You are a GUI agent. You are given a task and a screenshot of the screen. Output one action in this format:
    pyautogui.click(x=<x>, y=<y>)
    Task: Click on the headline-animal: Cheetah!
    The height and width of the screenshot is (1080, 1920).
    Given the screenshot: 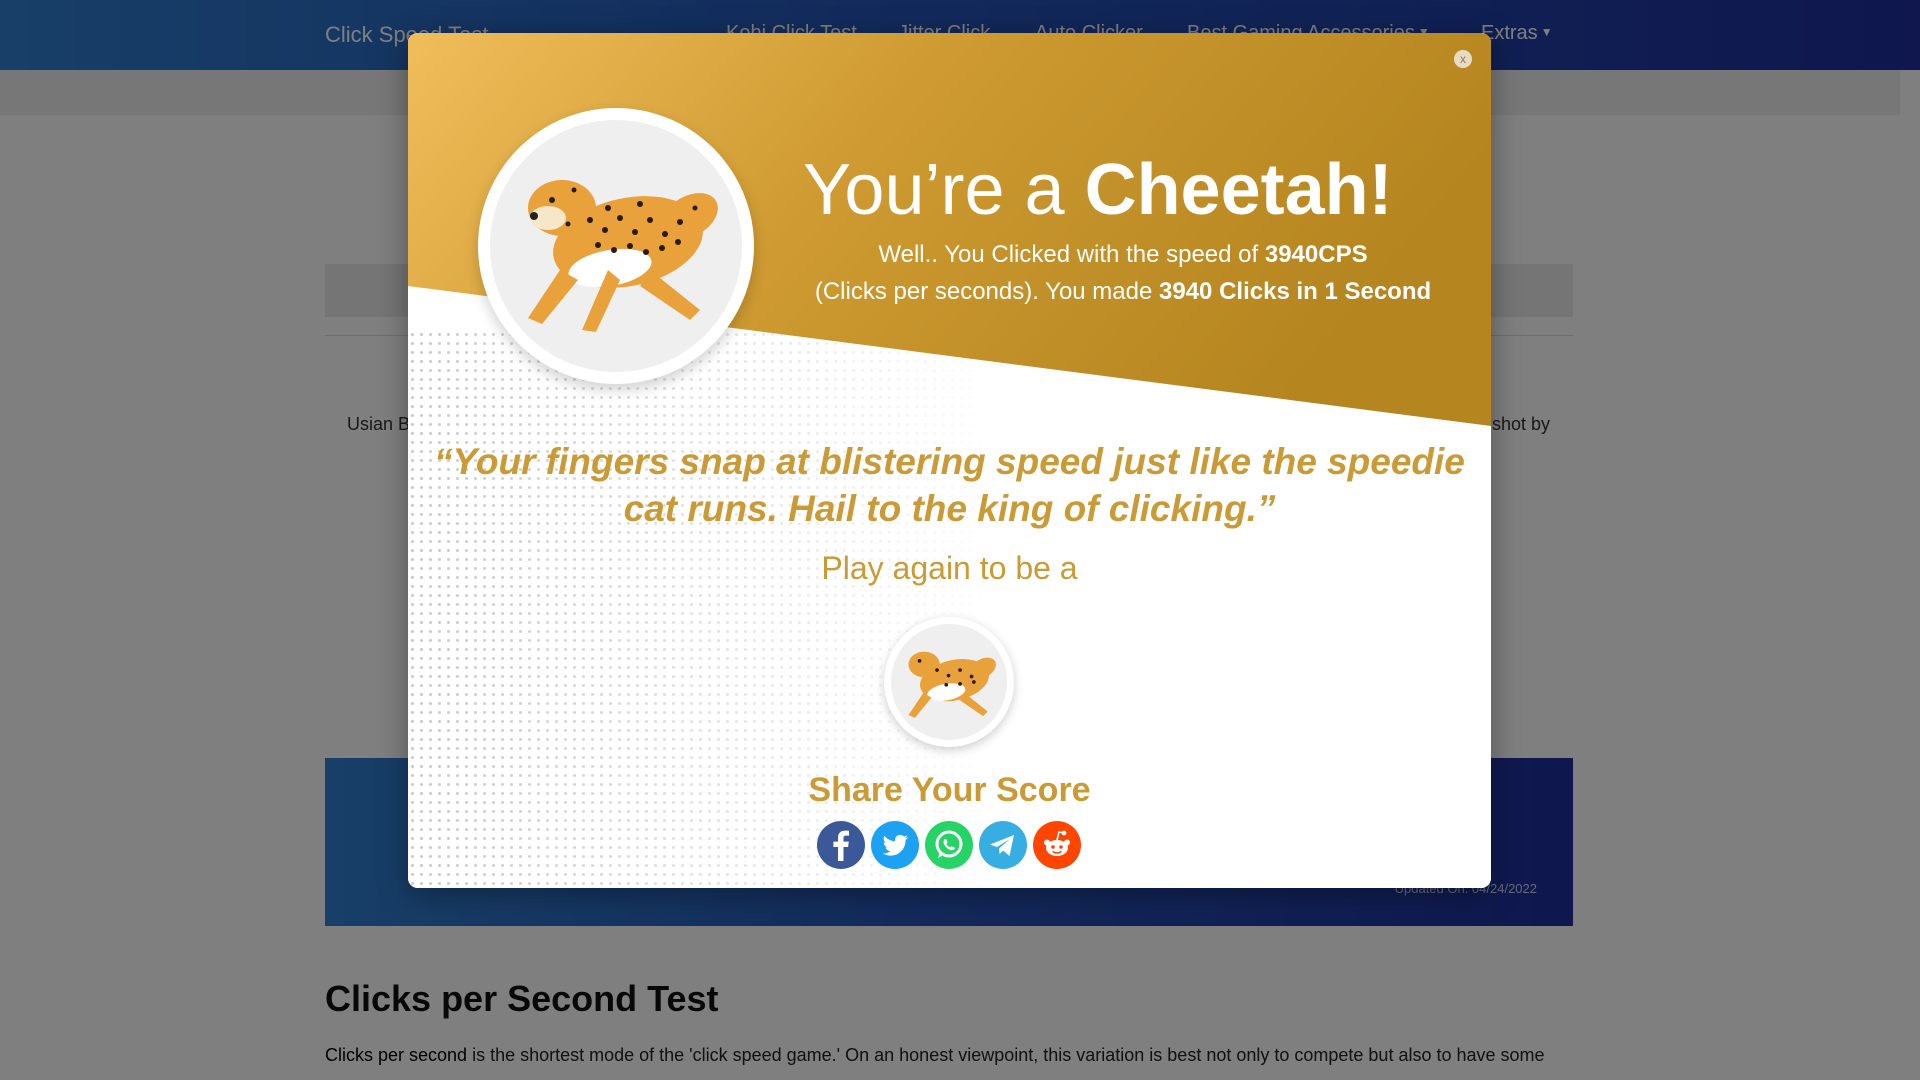 What is the action you would take?
    pyautogui.click(x=1238, y=190)
    